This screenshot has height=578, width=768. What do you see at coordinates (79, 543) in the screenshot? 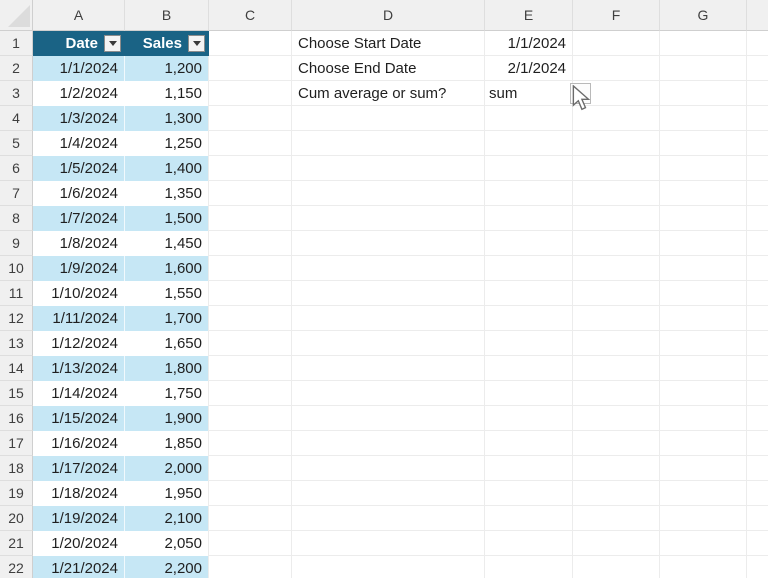
I see `cell-A21: 1/20/2024` at bounding box center [79, 543].